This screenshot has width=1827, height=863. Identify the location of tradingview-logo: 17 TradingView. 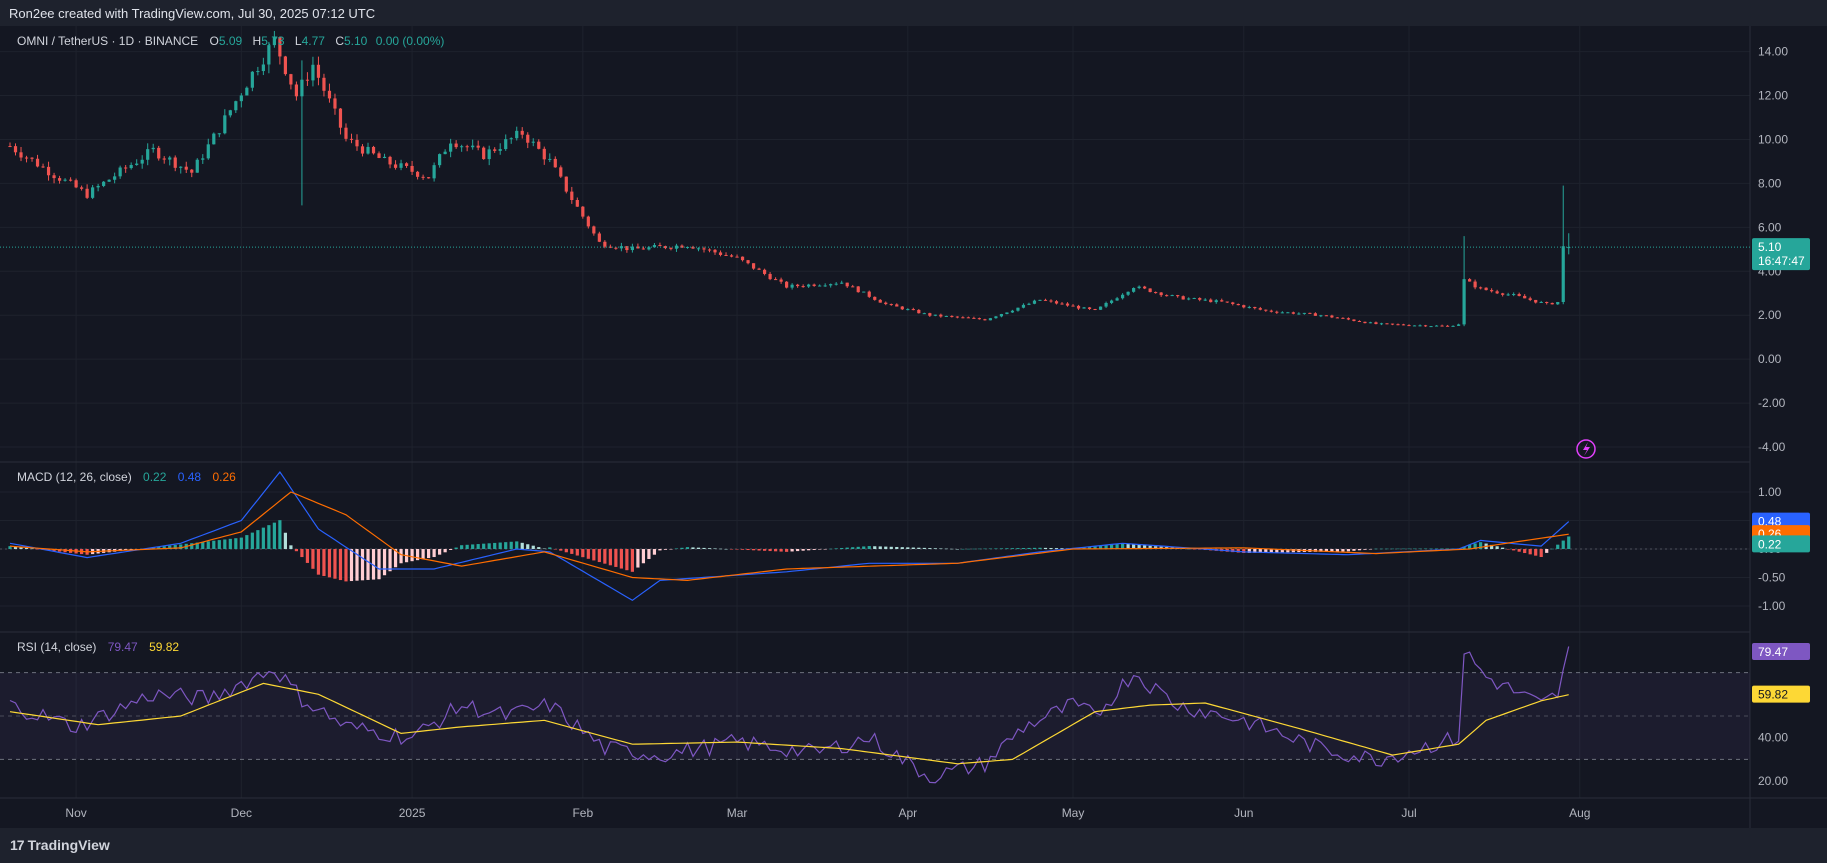
(60, 845).